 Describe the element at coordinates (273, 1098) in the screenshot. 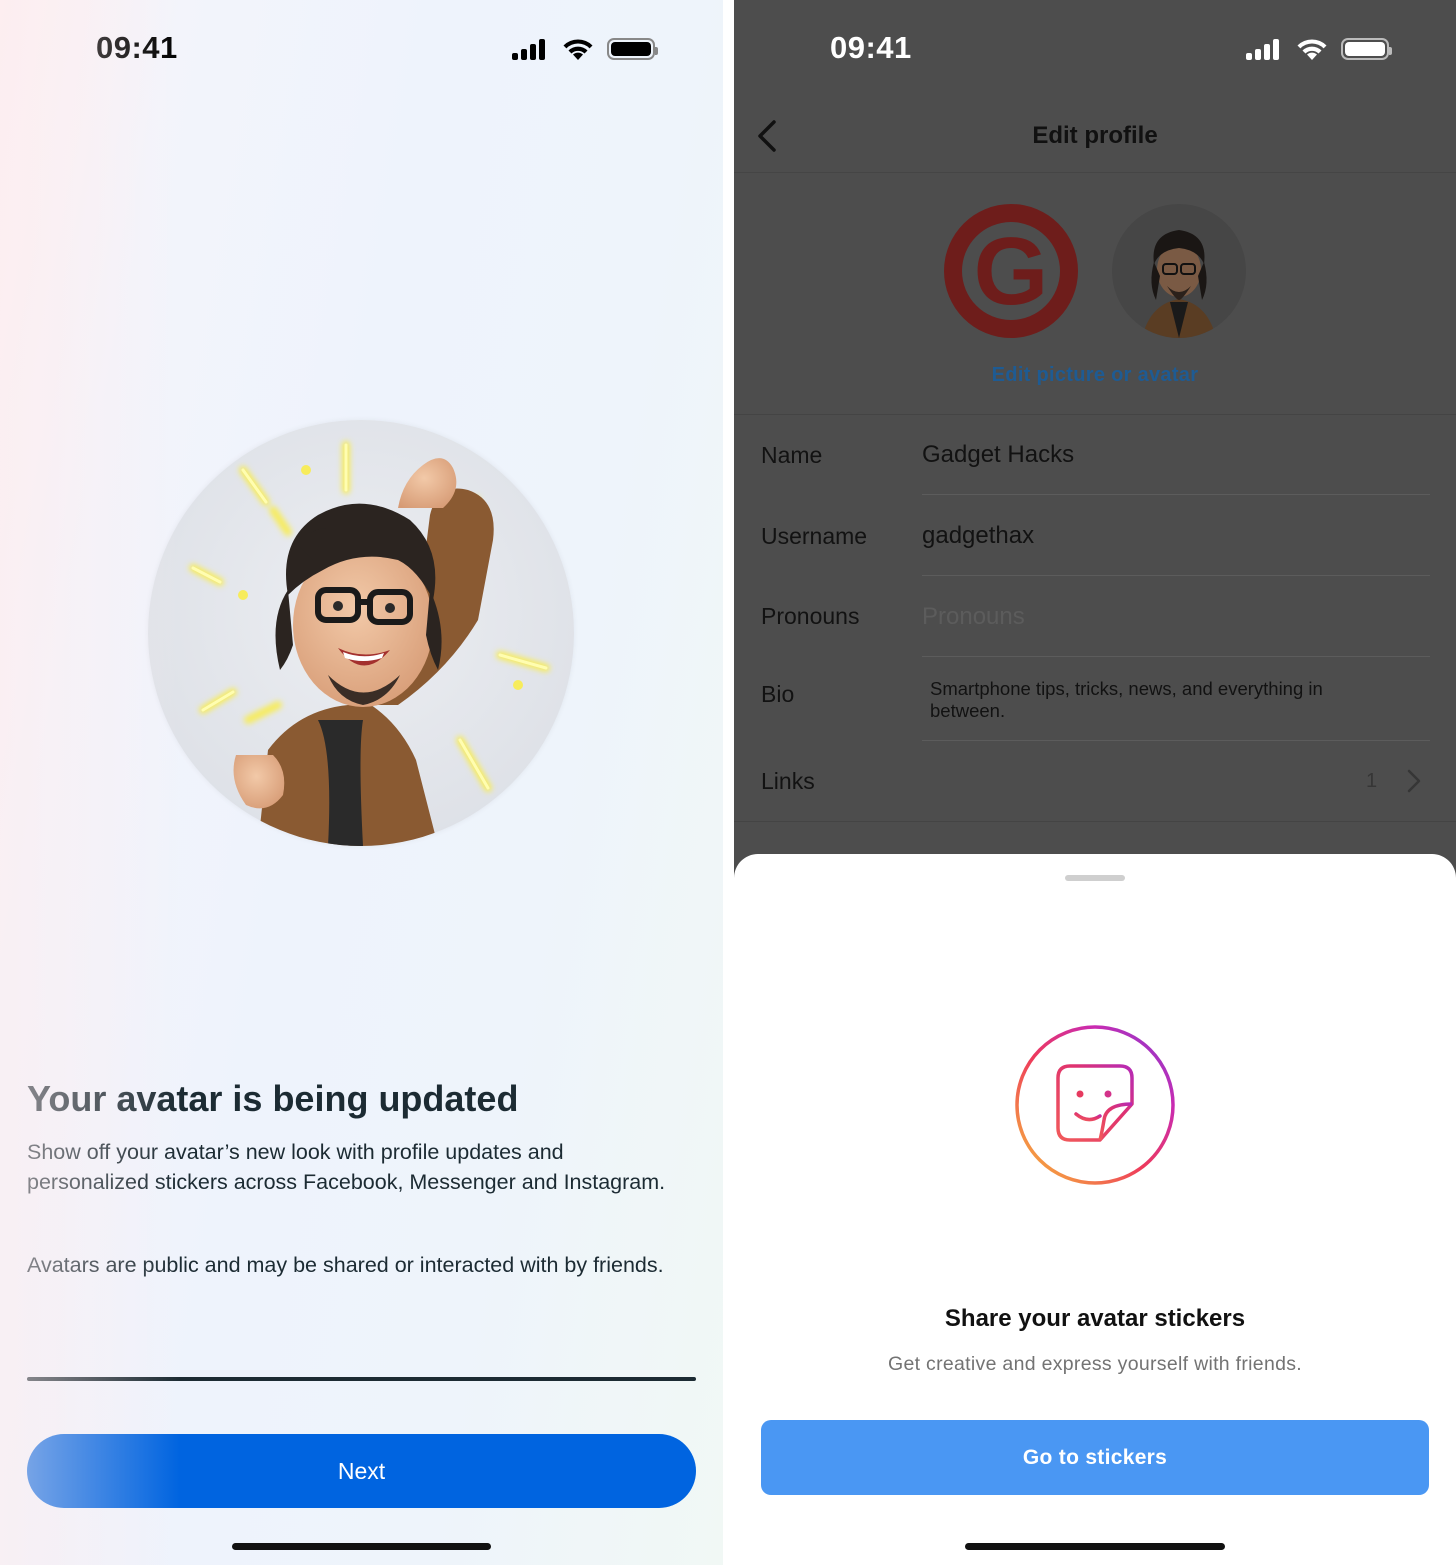

I see `page-title: Your avatar is being updated` at that location.